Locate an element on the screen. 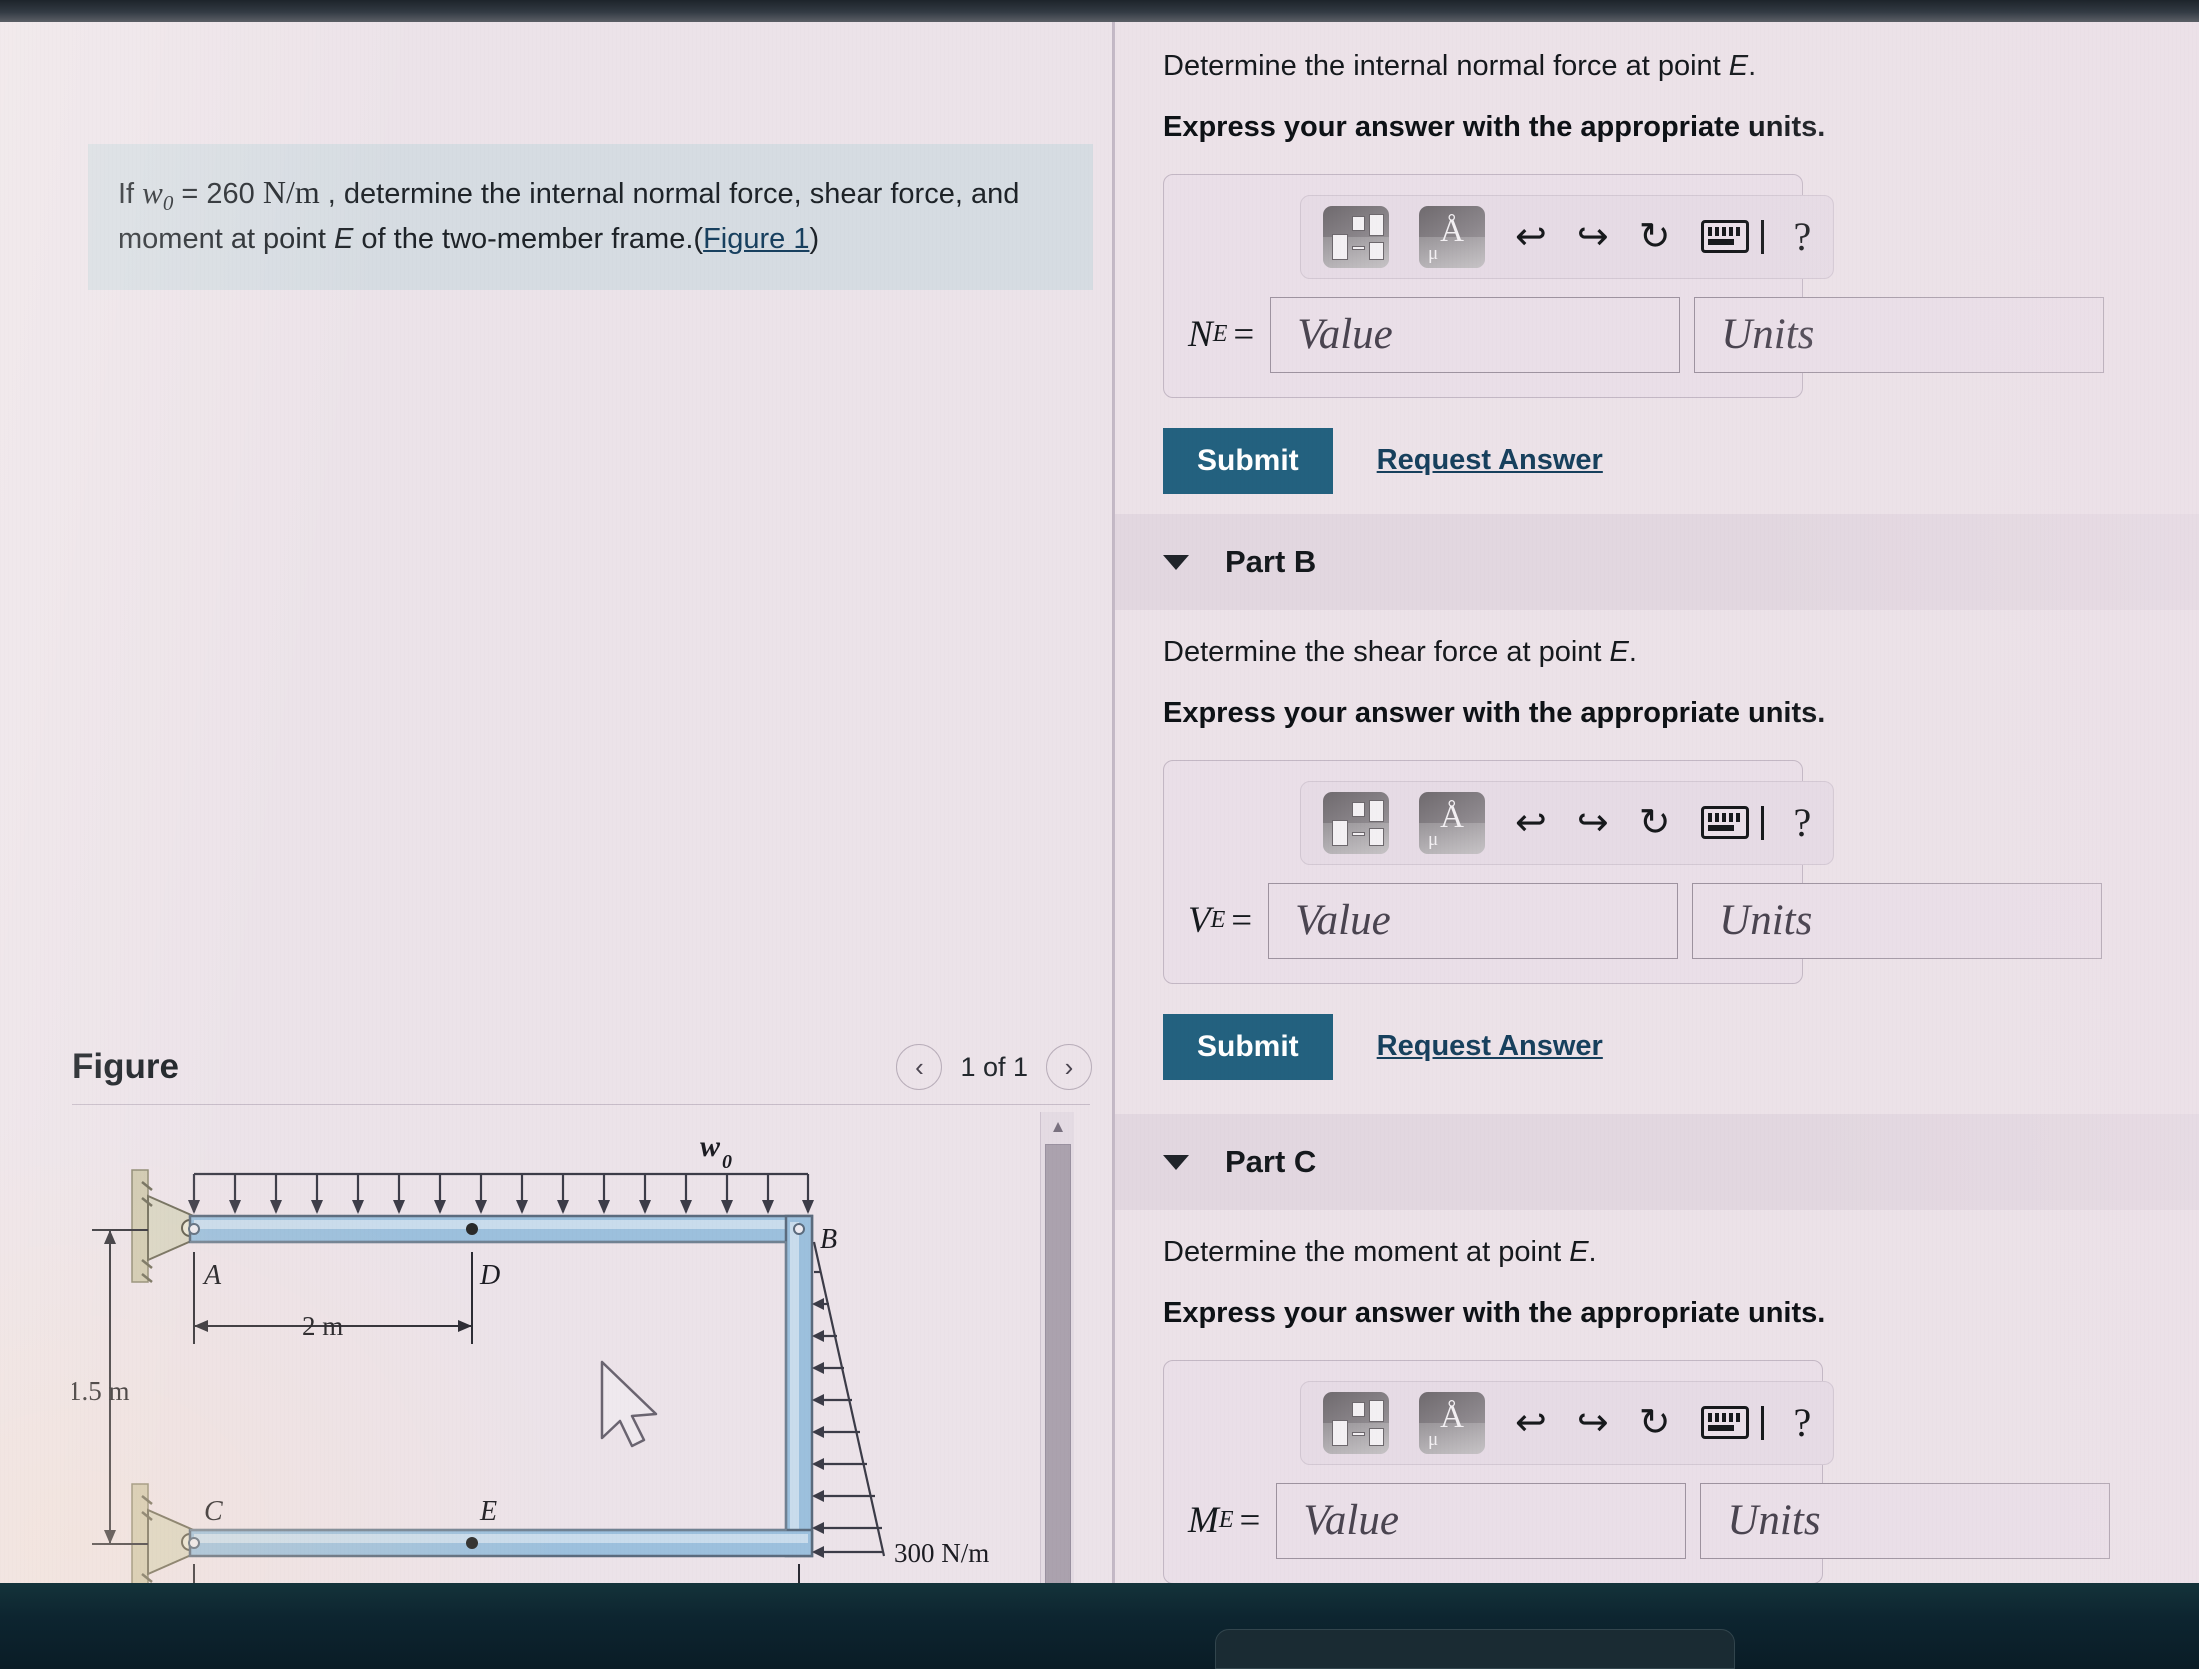 This screenshot has height=1669, width=2199. problem-suffix: of the two-member frame. is located at coordinates (523, 238).